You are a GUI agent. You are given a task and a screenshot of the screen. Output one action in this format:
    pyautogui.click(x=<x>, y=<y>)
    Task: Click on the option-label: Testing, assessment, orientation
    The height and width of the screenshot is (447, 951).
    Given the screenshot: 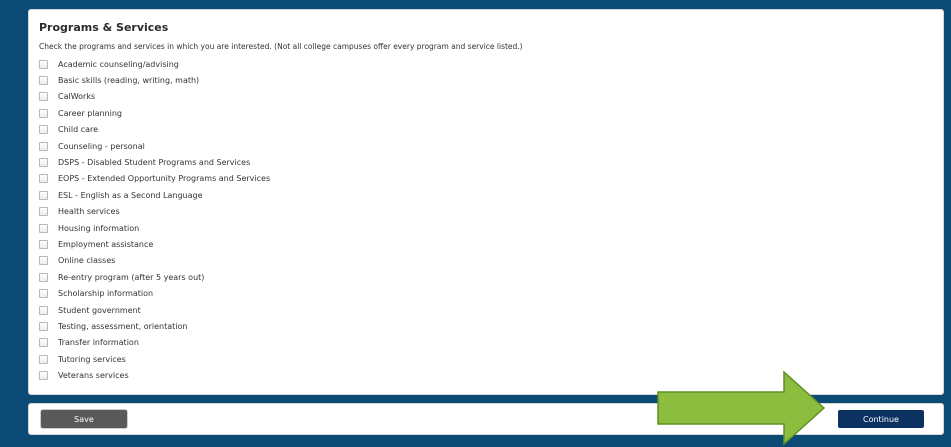 What is the action you would take?
    pyautogui.click(x=123, y=326)
    